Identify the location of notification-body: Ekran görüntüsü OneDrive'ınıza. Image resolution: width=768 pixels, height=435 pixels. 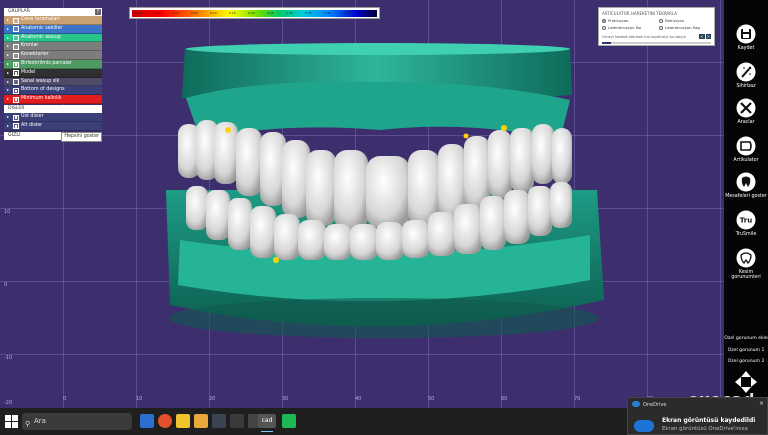
(705, 429).